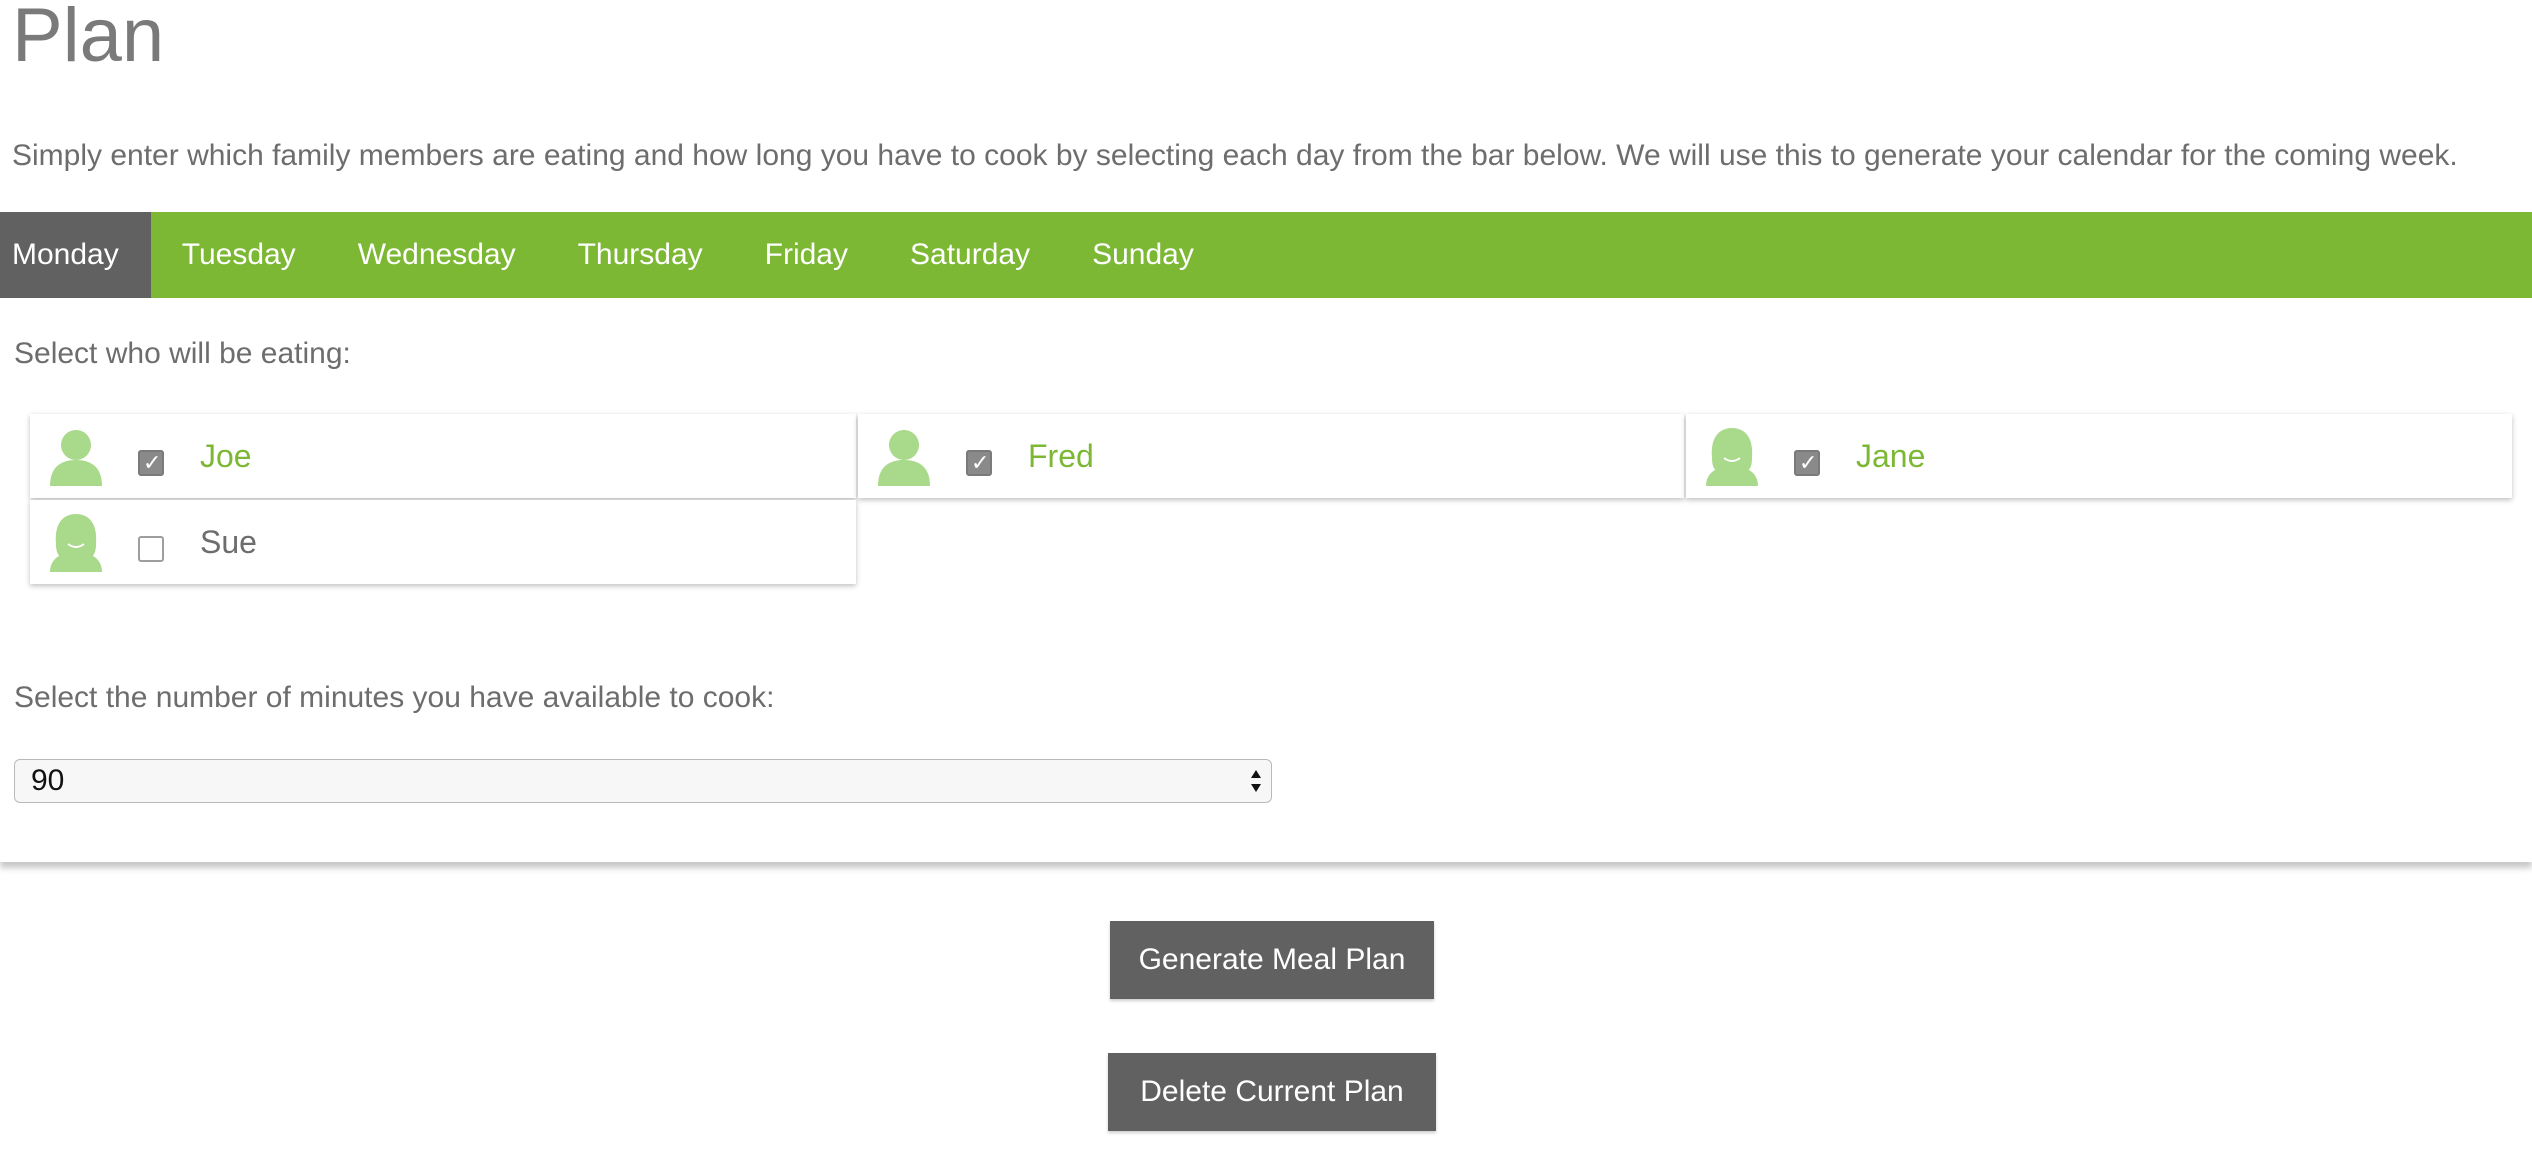  What do you see at coordinates (806, 255) in the screenshot?
I see `tab-friday: Friday` at bounding box center [806, 255].